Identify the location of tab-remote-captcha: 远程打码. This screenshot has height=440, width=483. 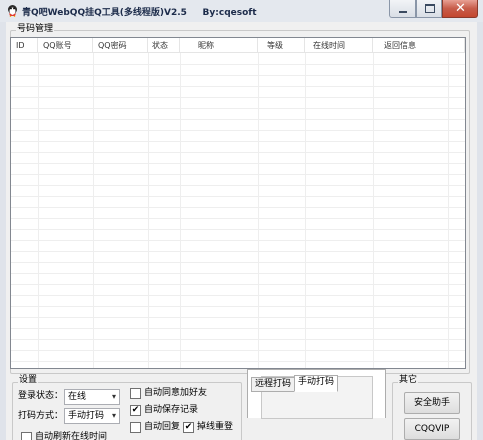
(273, 384).